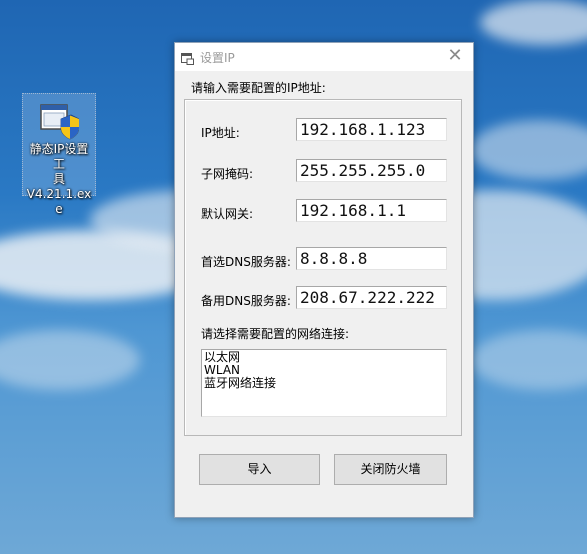 Image resolution: width=587 pixels, height=554 pixels. I want to click on ip-address-label: IP地址:, so click(220, 133).